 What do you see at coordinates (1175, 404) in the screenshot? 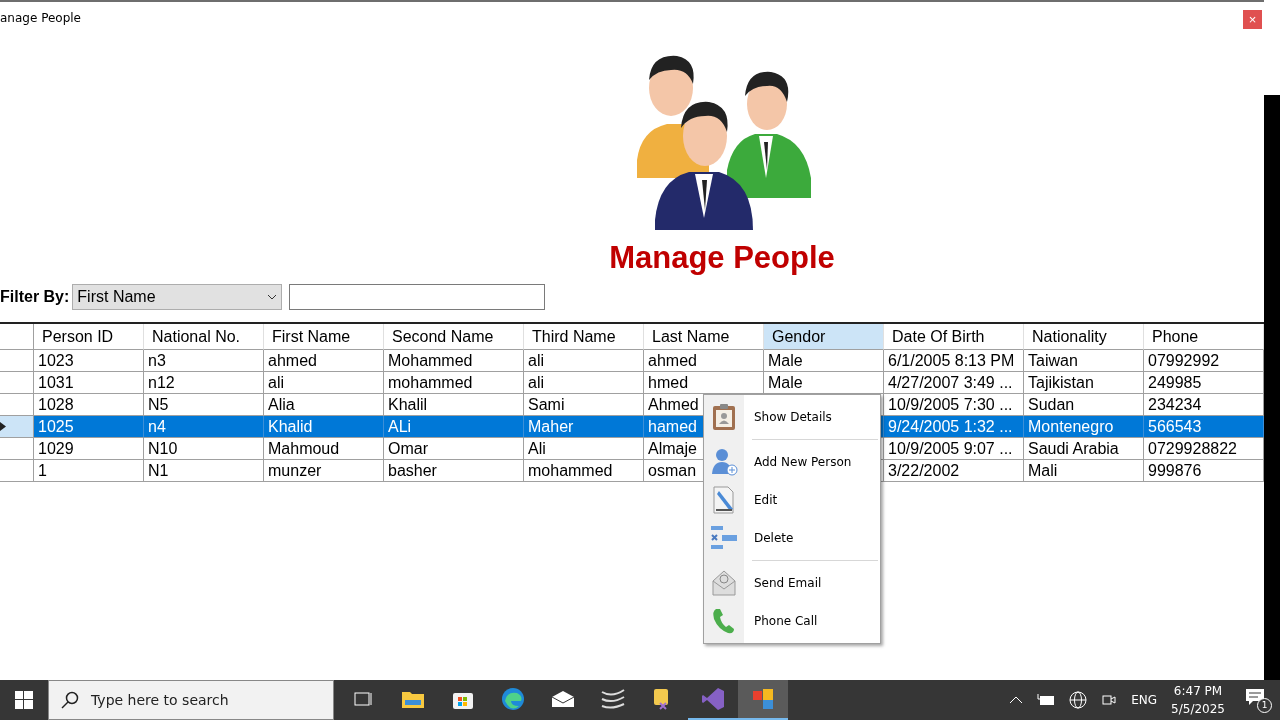
I see `table-cell: 234234` at bounding box center [1175, 404].